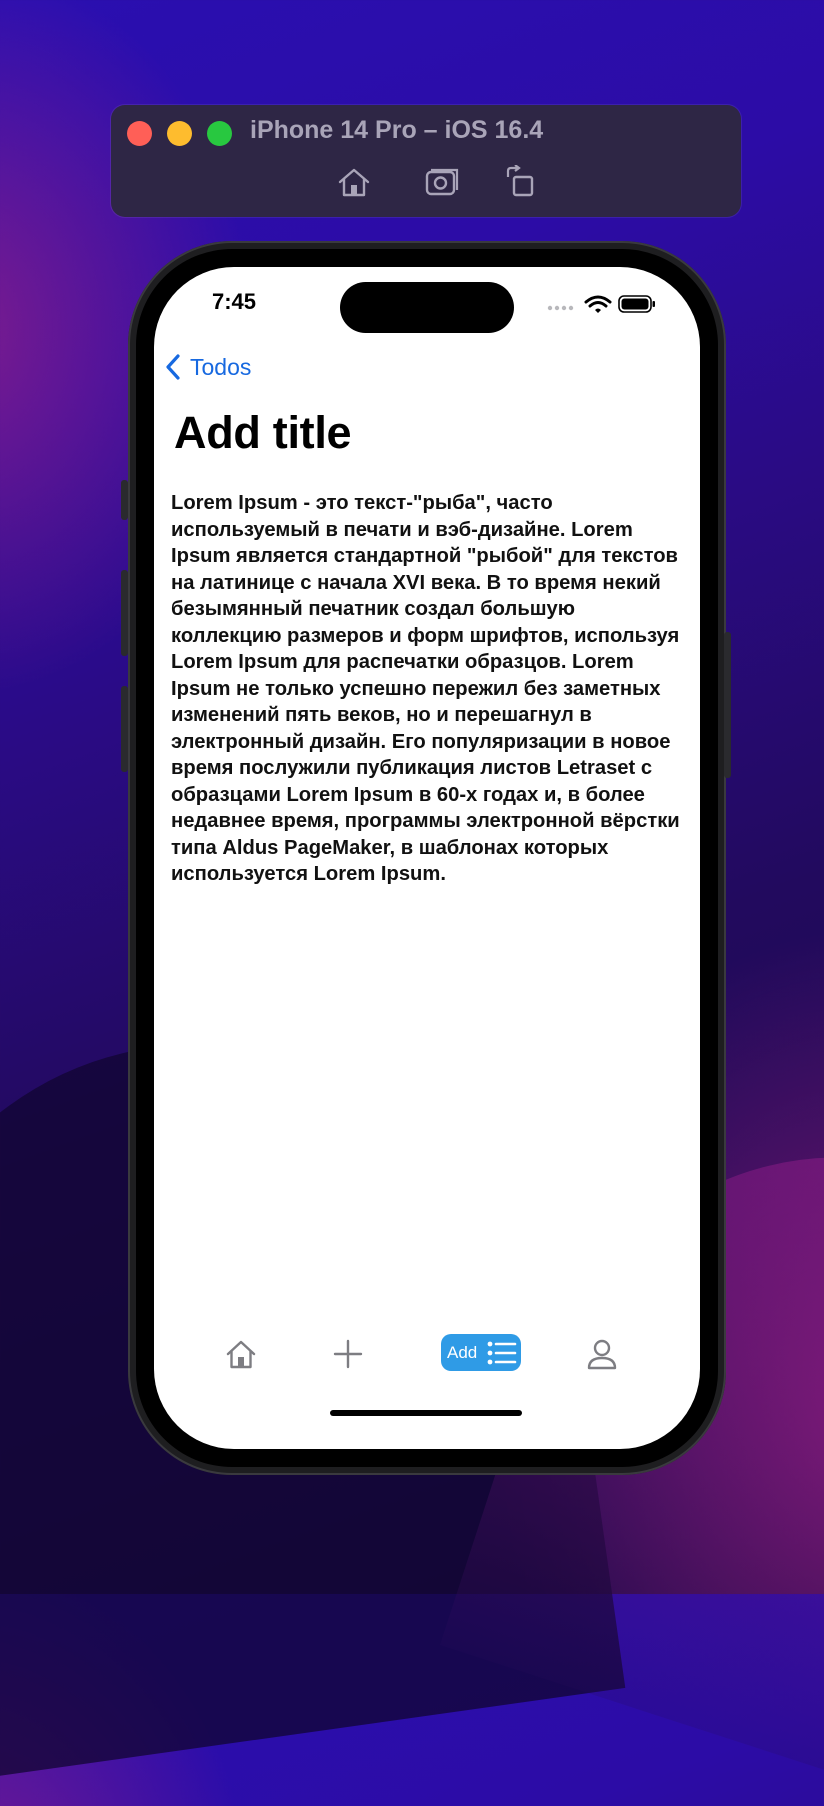 Image resolution: width=824 pixels, height=1806 pixels. I want to click on cellular-icon, so click(560, 308).